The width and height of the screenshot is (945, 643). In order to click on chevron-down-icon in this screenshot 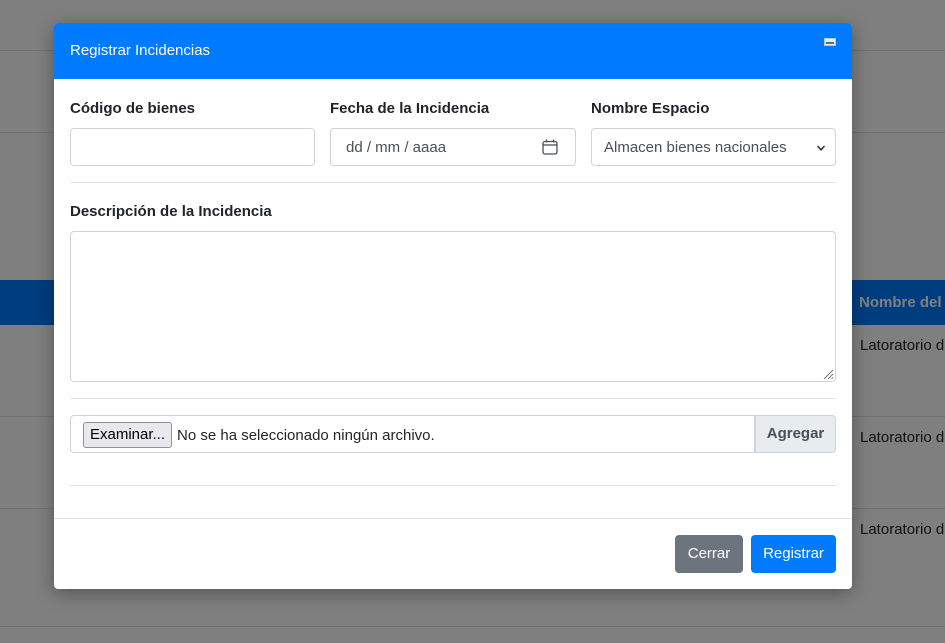, I will do `click(821, 148)`.